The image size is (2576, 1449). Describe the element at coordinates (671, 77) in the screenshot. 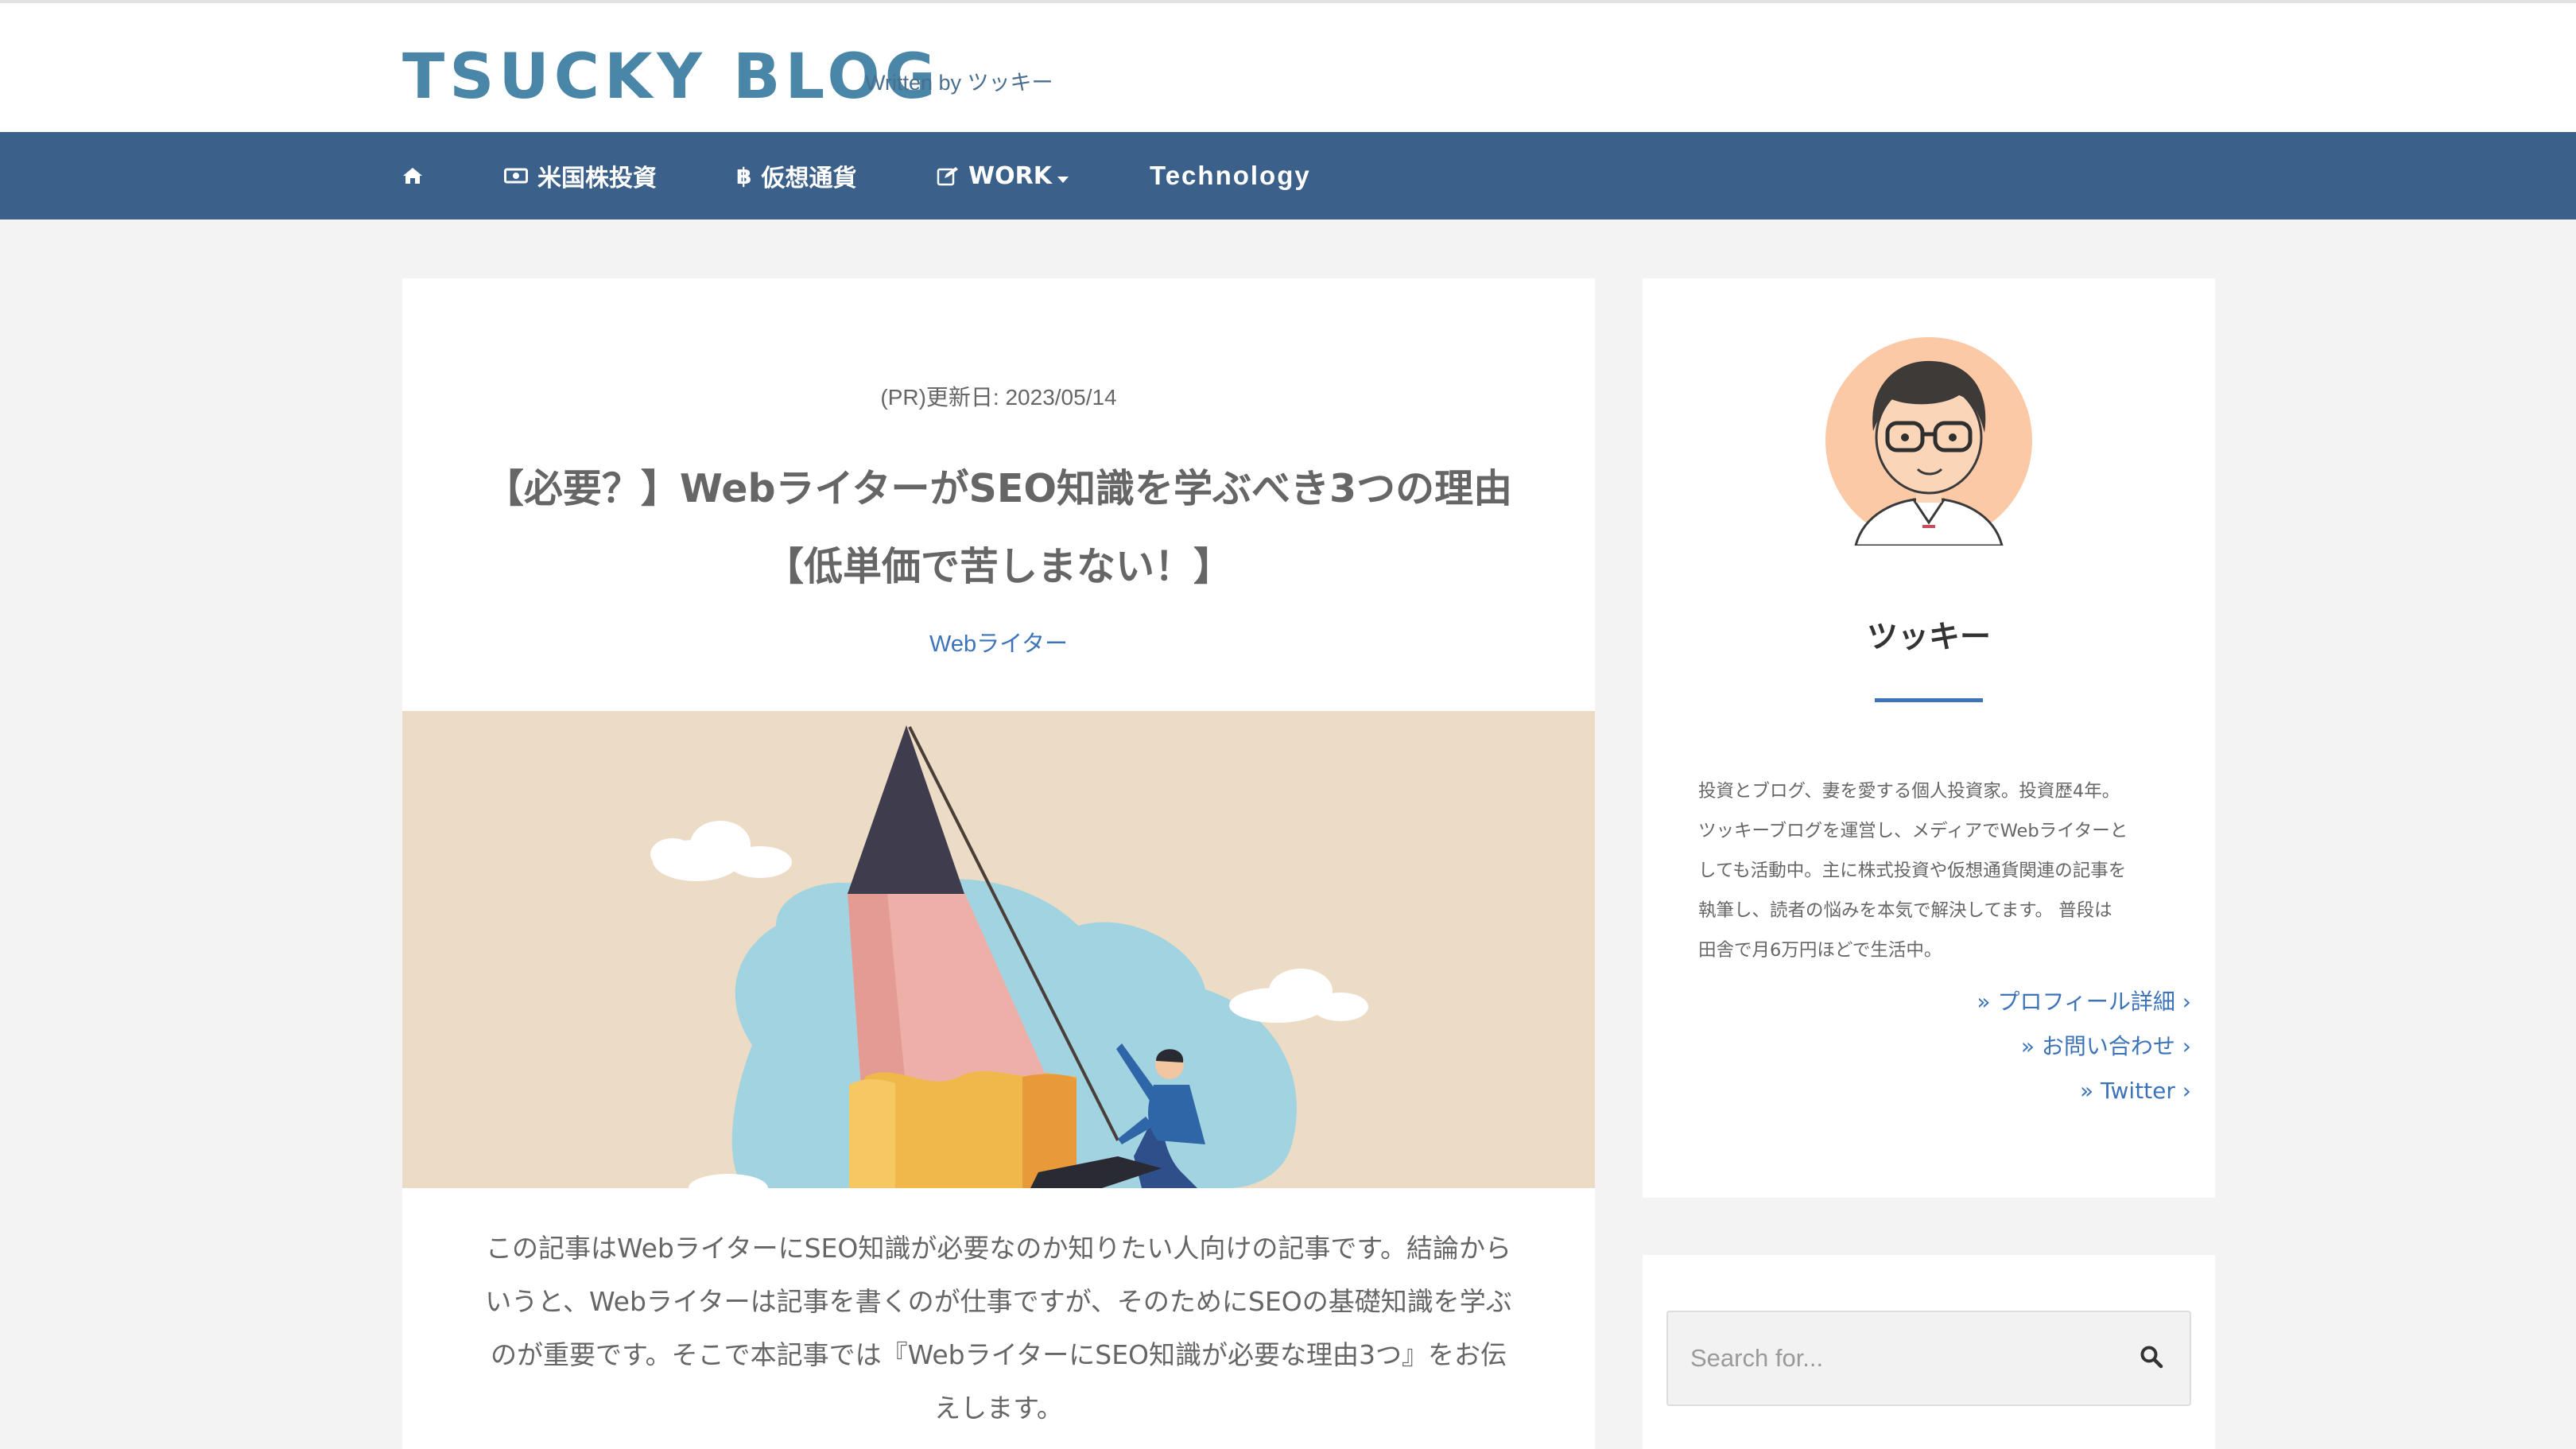

I see `site-title: TSUCKY BLOG` at that location.